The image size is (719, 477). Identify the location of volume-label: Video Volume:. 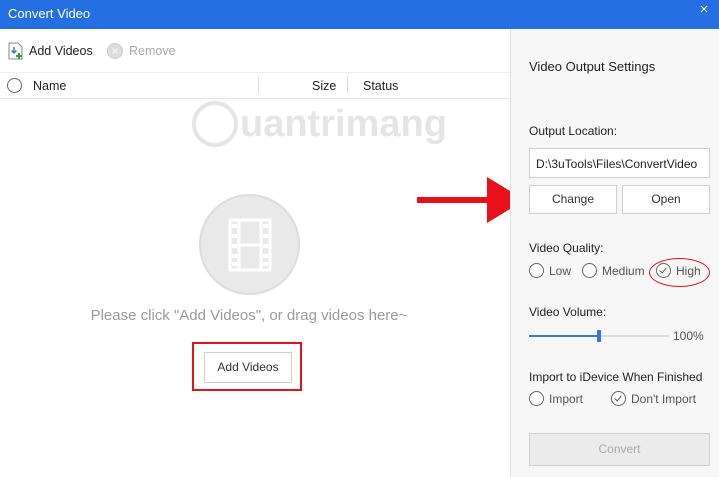
(568, 312).